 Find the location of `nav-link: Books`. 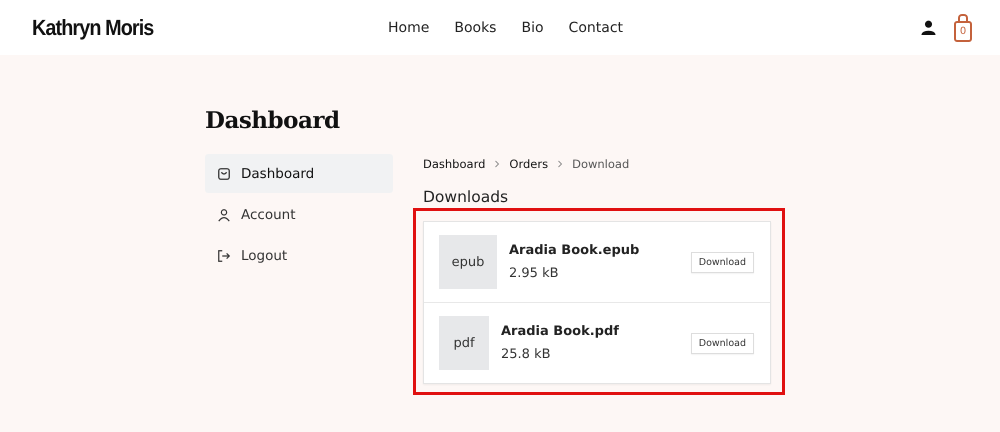

nav-link: Books is located at coordinates (475, 28).